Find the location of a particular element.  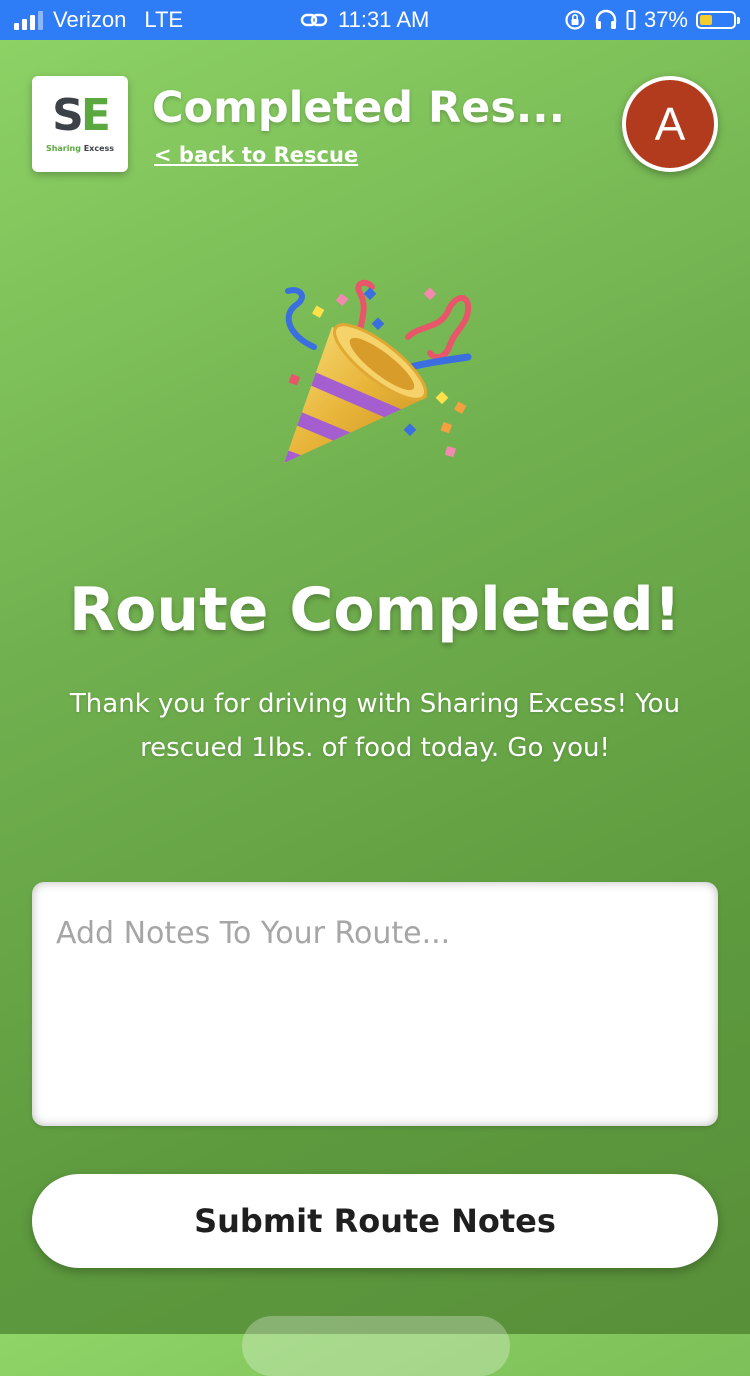

link-icon is located at coordinates (314, 20).